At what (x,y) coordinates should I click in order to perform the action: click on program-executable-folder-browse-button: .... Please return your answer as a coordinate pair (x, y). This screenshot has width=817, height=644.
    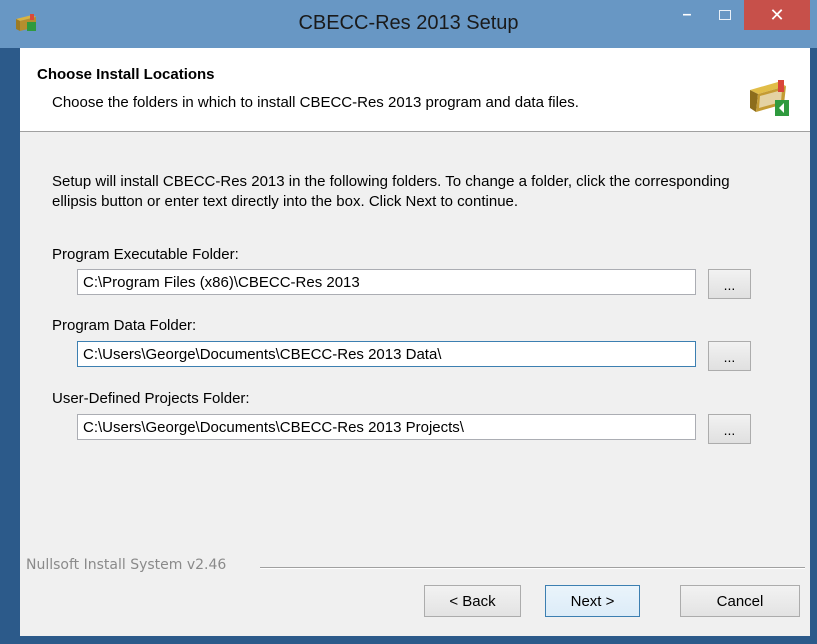
    Looking at the image, I should click on (729, 284).